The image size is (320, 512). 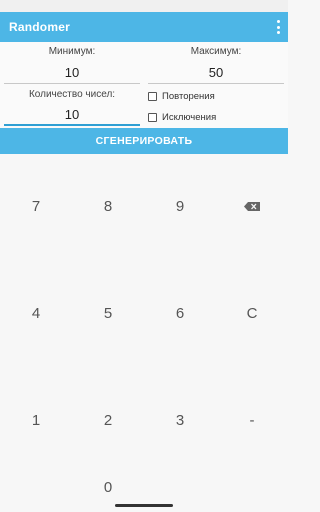 I want to click on generate-button: СГЕНЕРИРОВАТЬ, so click(x=144, y=141).